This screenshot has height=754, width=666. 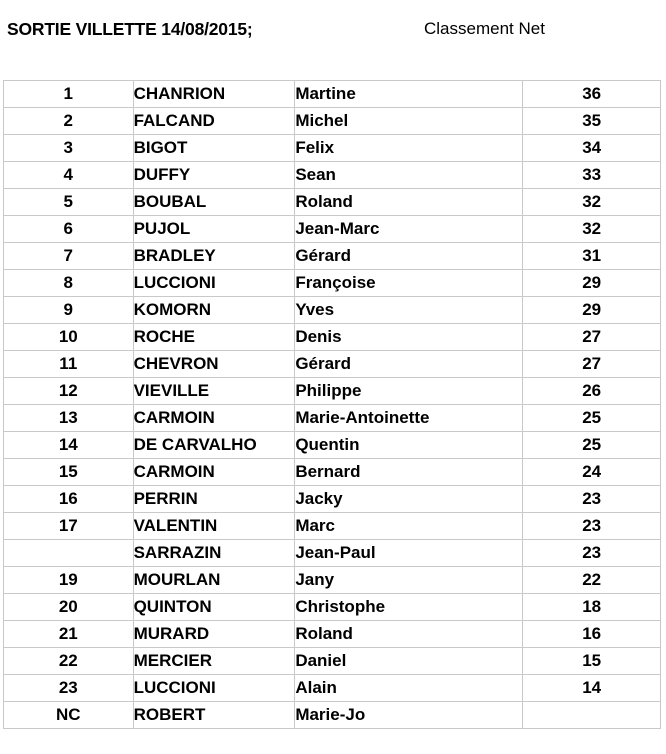 What do you see at coordinates (214, 445) in the screenshot?
I see `cell-lastname: DE CARVALHO` at bounding box center [214, 445].